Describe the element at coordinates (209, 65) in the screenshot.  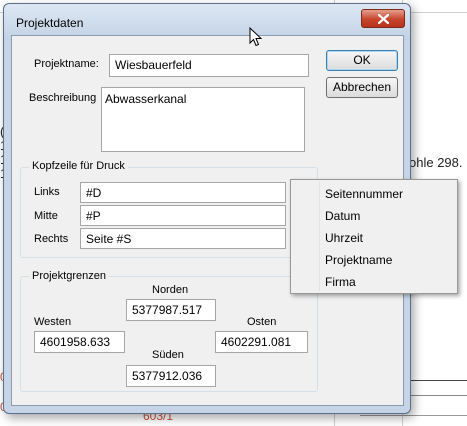
I see `projektname-input: Wiesbauerfeld` at that location.